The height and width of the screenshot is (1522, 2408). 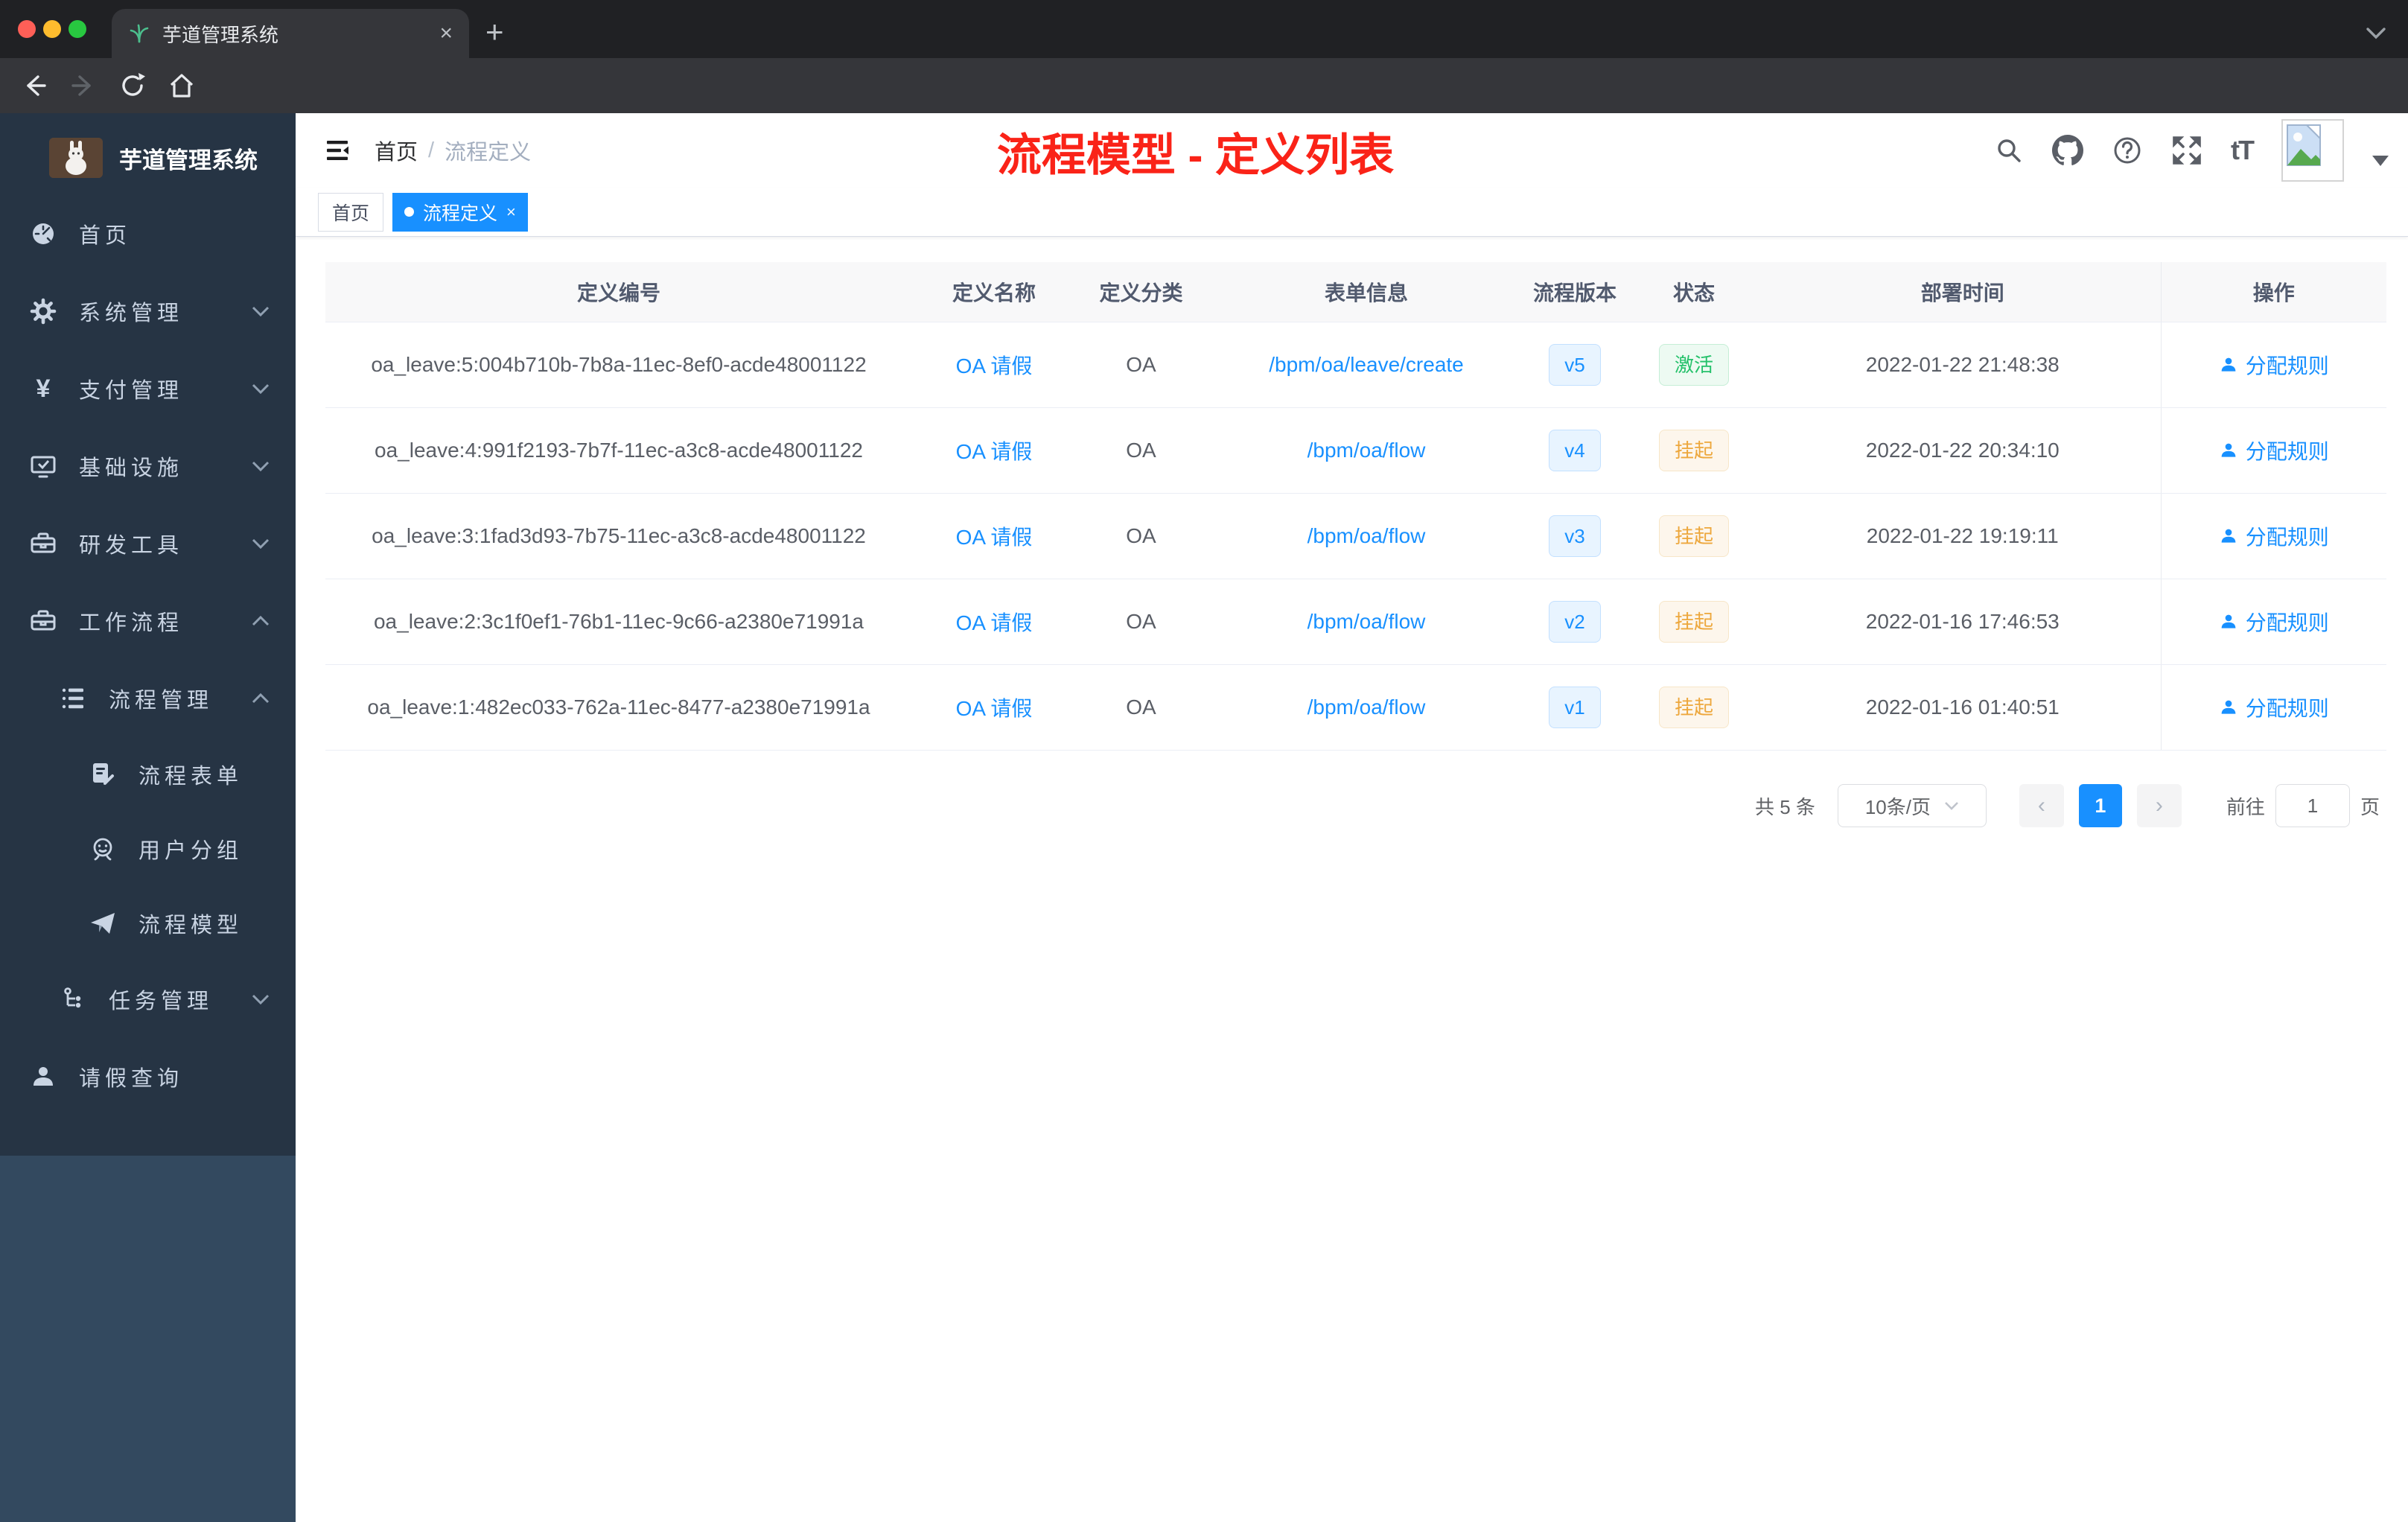 I want to click on tag-active-label: 流程定义, so click(x=460, y=214).